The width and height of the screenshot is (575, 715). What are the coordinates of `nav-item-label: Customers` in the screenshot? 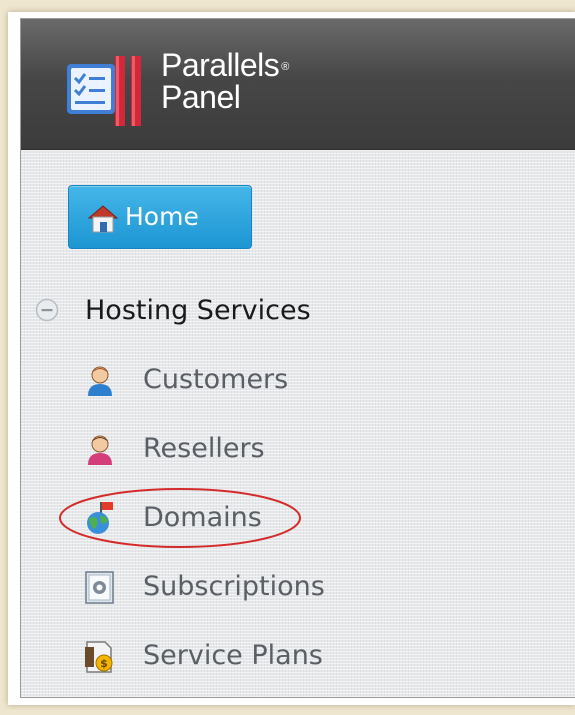 It's located at (216, 379).